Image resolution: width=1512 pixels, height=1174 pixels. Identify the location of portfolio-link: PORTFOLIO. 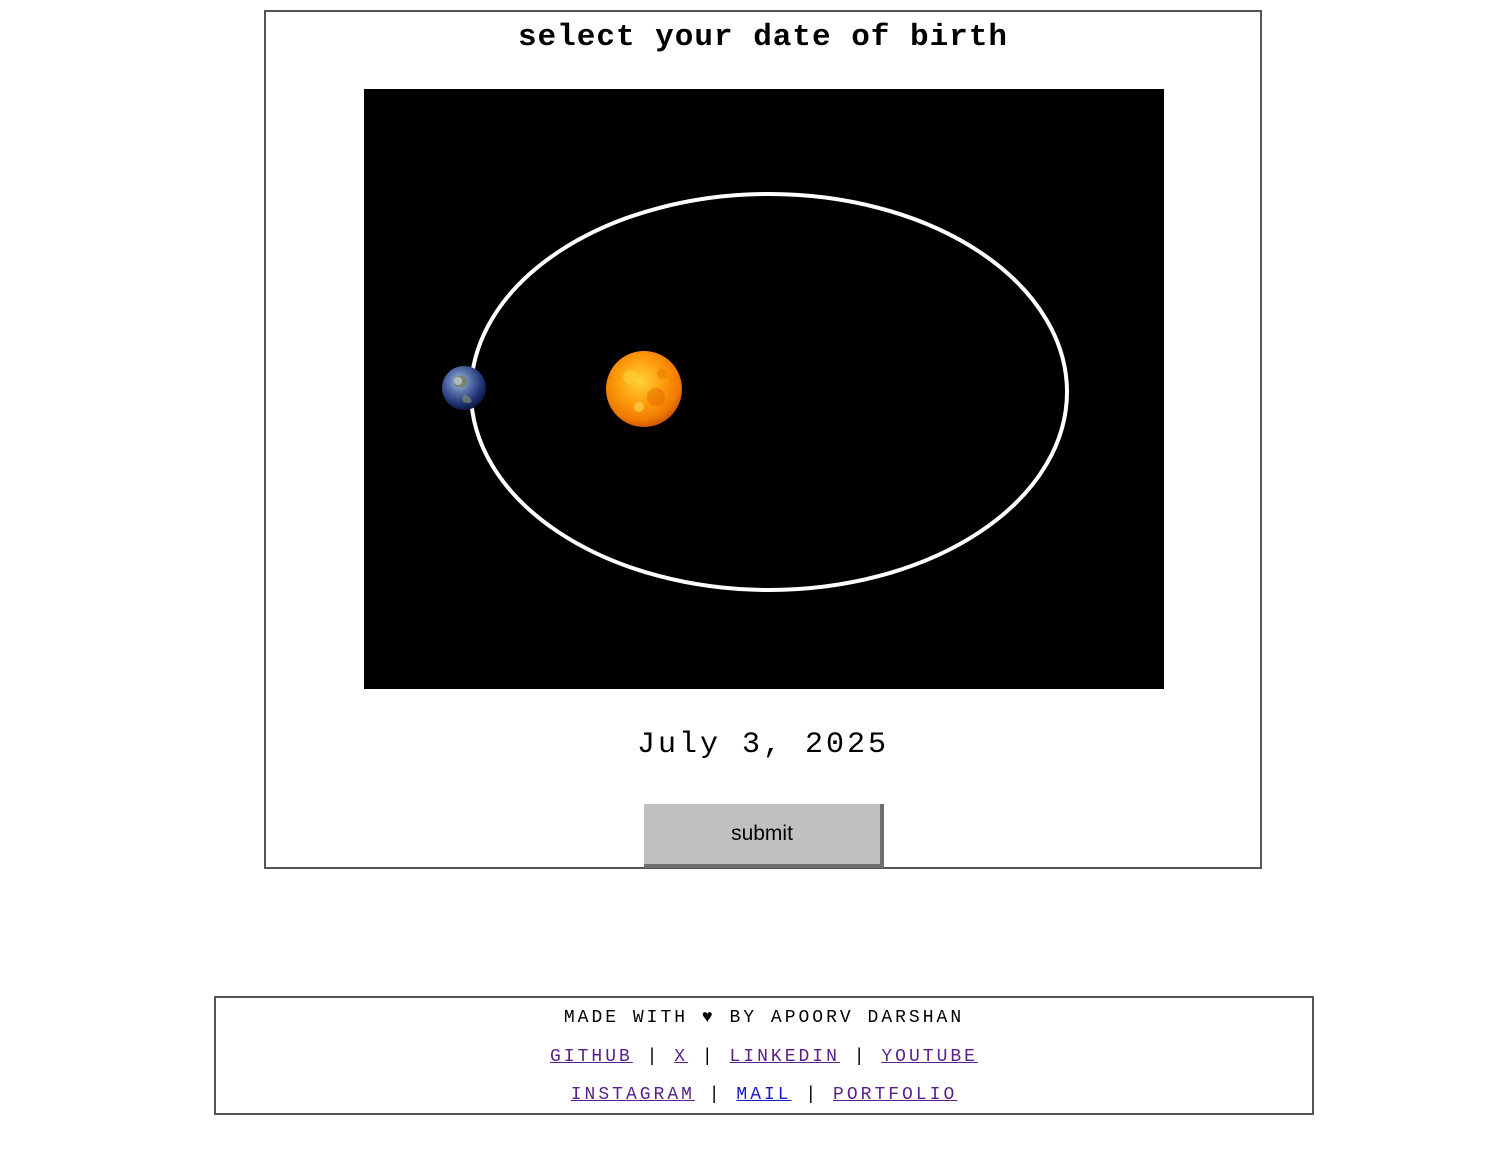
(895, 1095).